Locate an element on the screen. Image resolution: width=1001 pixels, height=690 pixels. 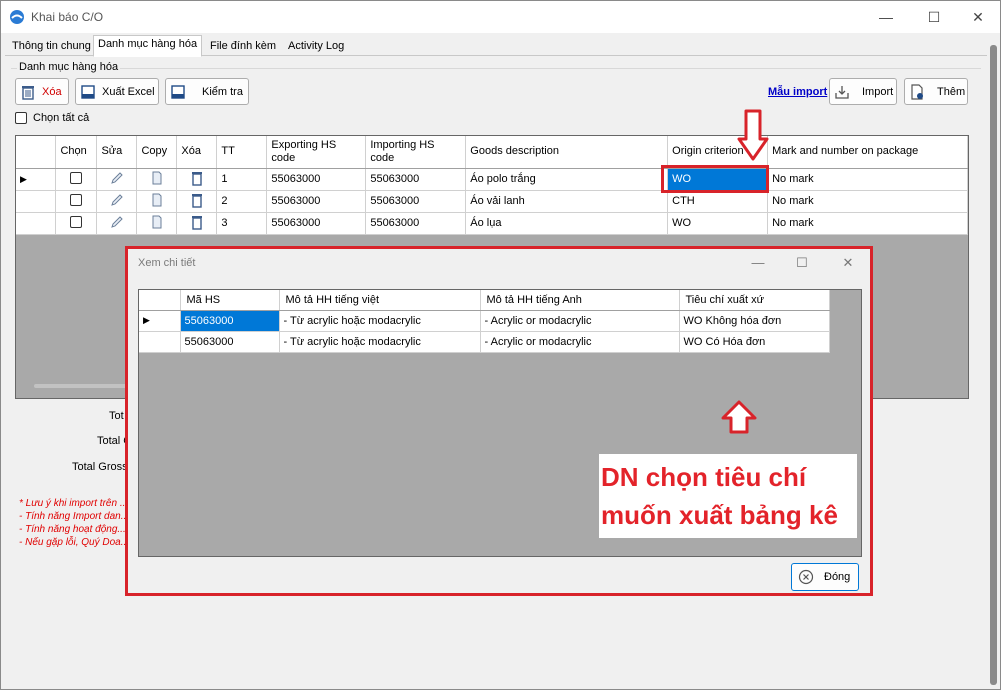
cell-origin-criterion: WO Có Hóa đơn is located at coordinates (754, 342).